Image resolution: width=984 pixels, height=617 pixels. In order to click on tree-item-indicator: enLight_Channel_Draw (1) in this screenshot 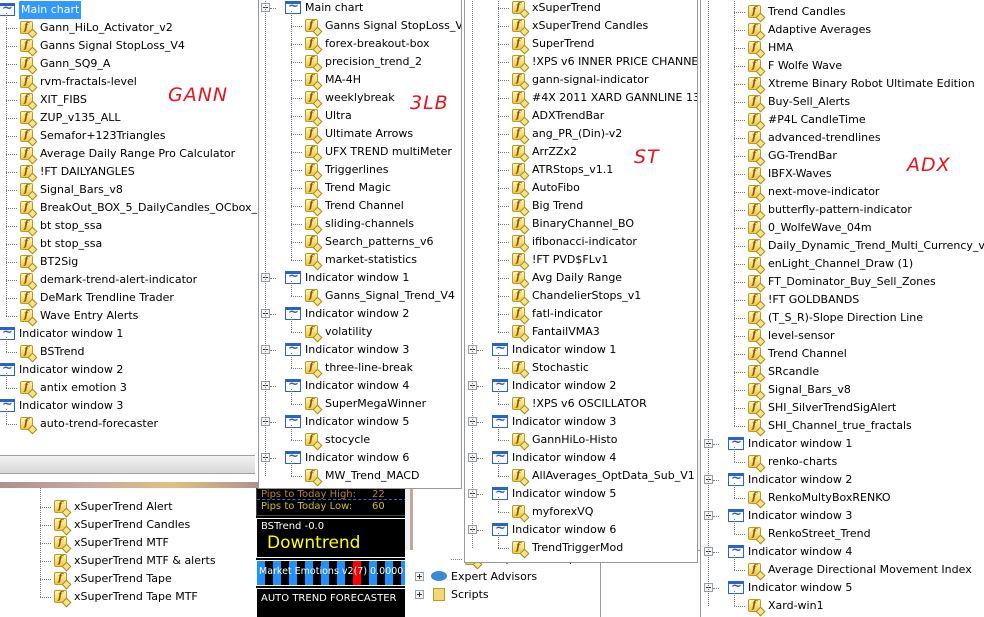, I will do `click(842, 264)`.